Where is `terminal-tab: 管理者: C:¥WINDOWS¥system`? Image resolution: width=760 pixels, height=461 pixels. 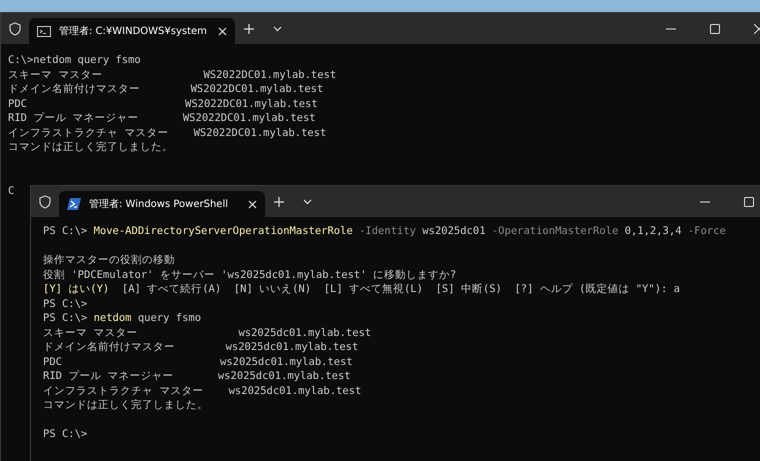
terminal-tab: 管理者: C:¥WINDOWS¥system is located at coordinates (132, 31).